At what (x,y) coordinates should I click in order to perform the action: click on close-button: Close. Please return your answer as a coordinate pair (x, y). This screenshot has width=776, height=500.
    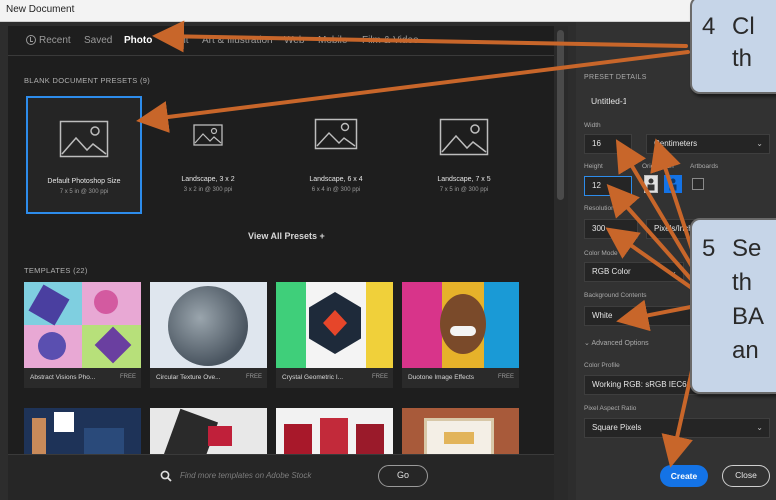
    Looking at the image, I should click on (746, 476).